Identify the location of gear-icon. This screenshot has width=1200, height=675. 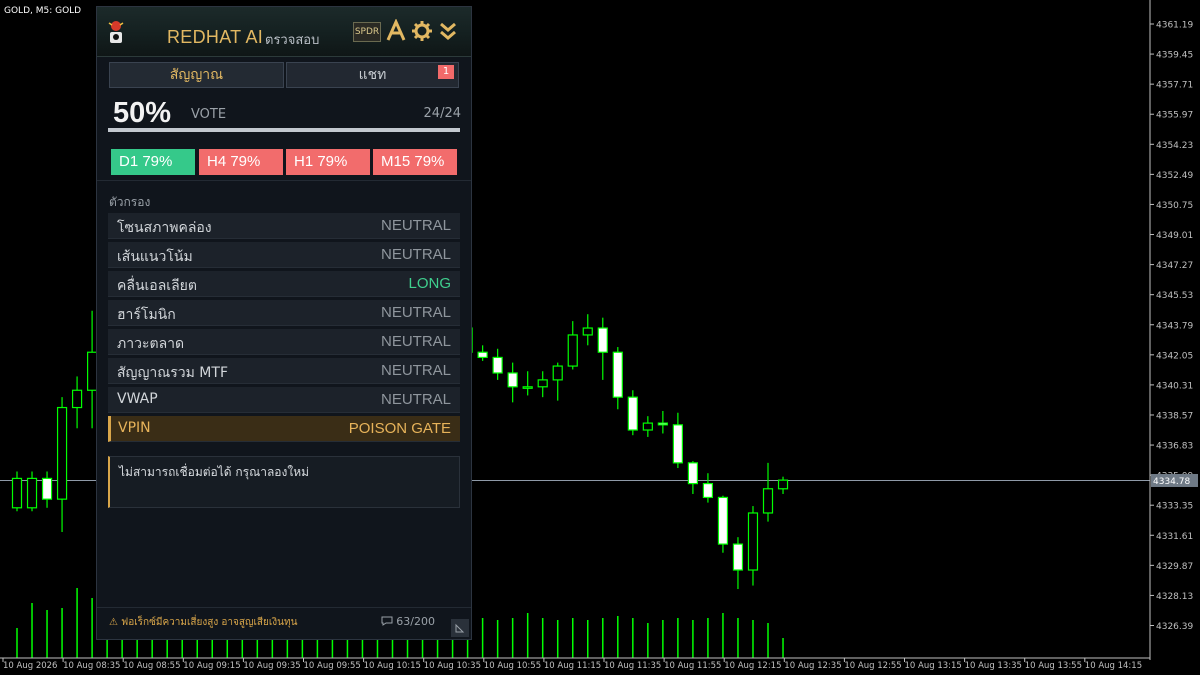
(422, 31).